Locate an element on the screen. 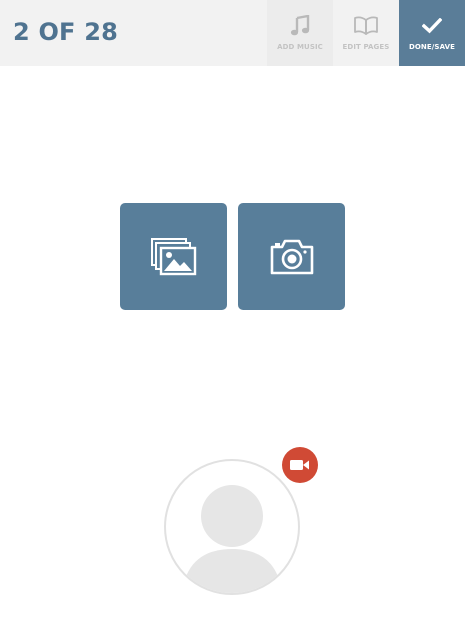  open-book-icon is located at coordinates (366, 26).